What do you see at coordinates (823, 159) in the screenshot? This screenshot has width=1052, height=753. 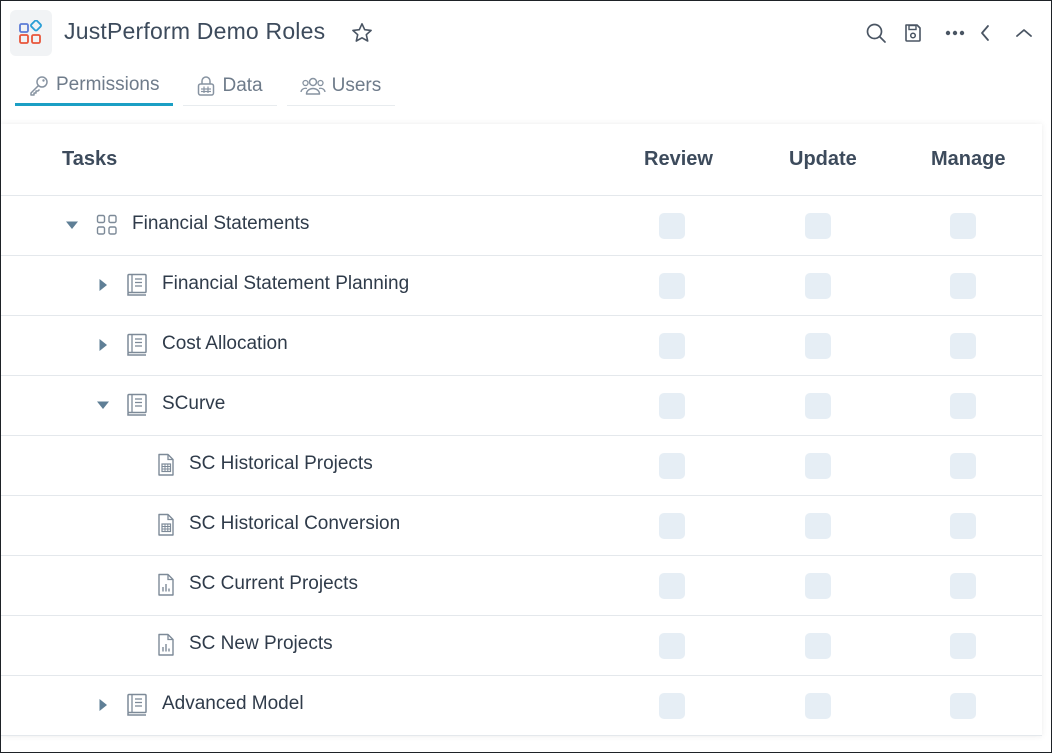 I see `column-header-update: Update` at bounding box center [823, 159].